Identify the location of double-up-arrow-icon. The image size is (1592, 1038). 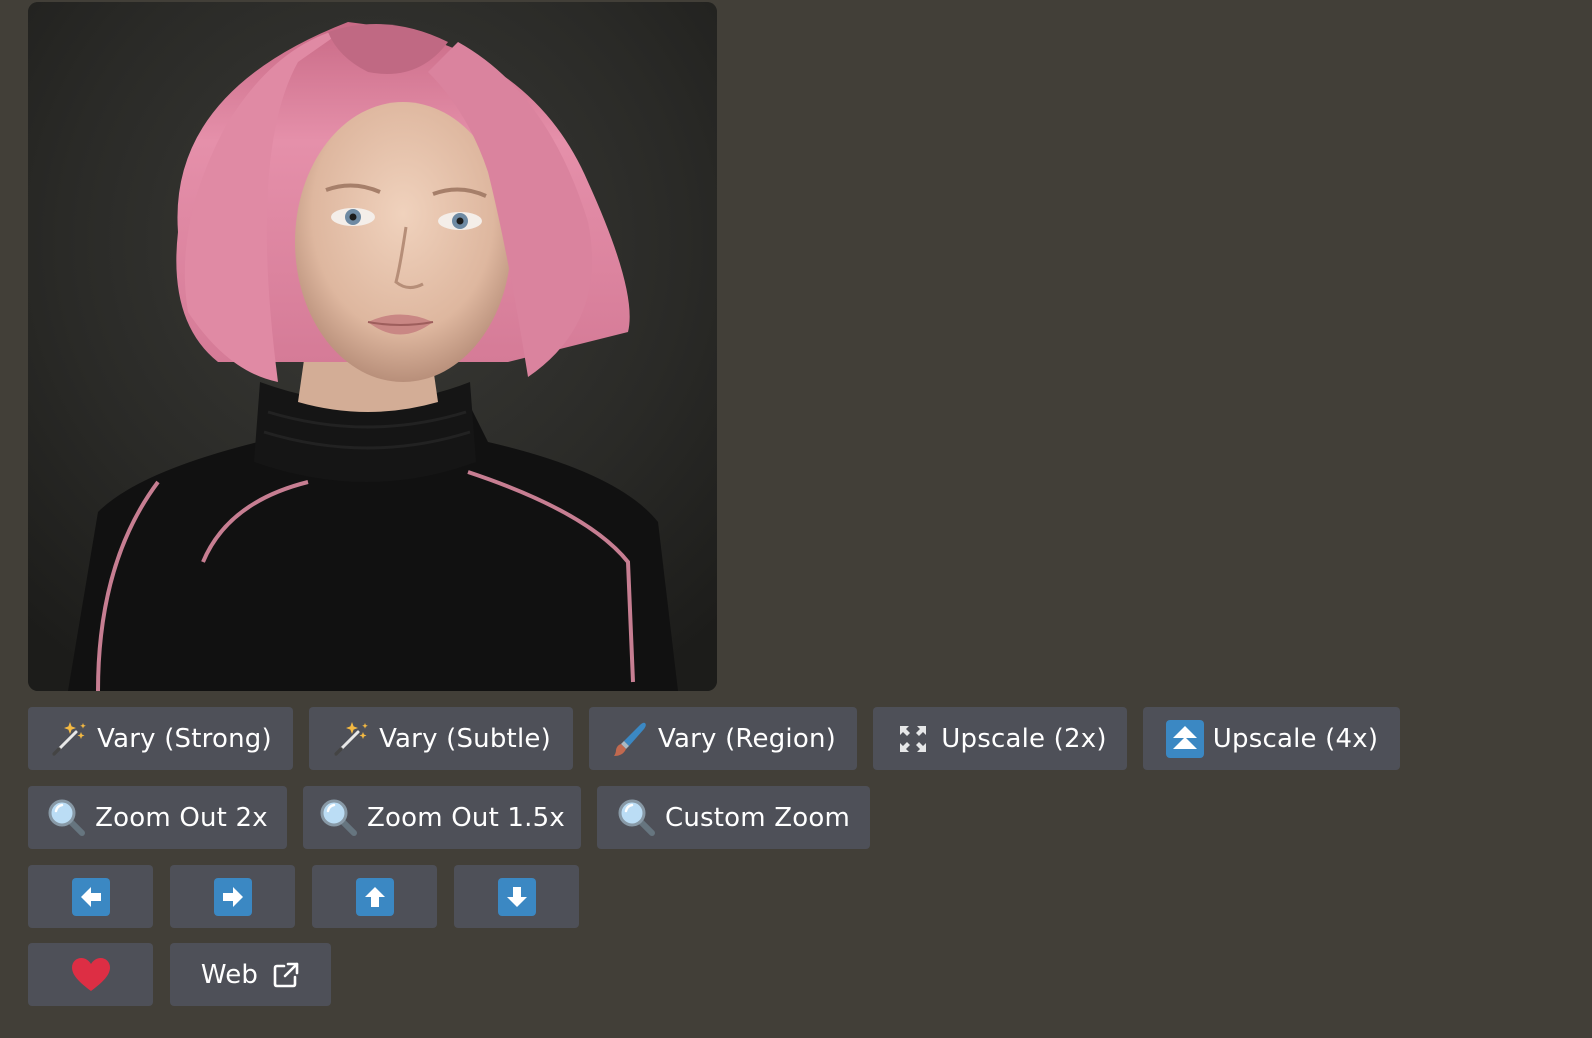
(1185, 739).